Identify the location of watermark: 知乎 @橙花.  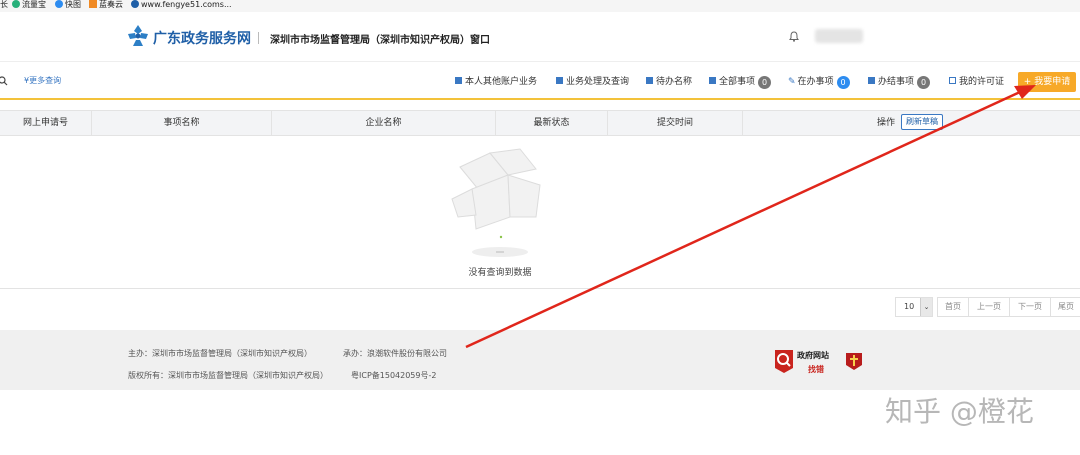
(959, 411).